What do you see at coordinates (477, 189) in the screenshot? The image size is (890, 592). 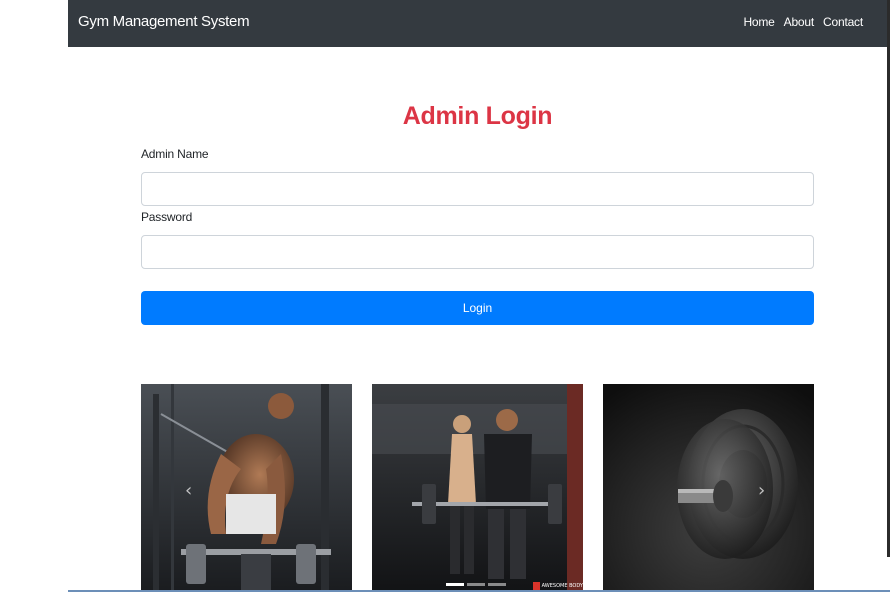 I see `admin-name-input` at bounding box center [477, 189].